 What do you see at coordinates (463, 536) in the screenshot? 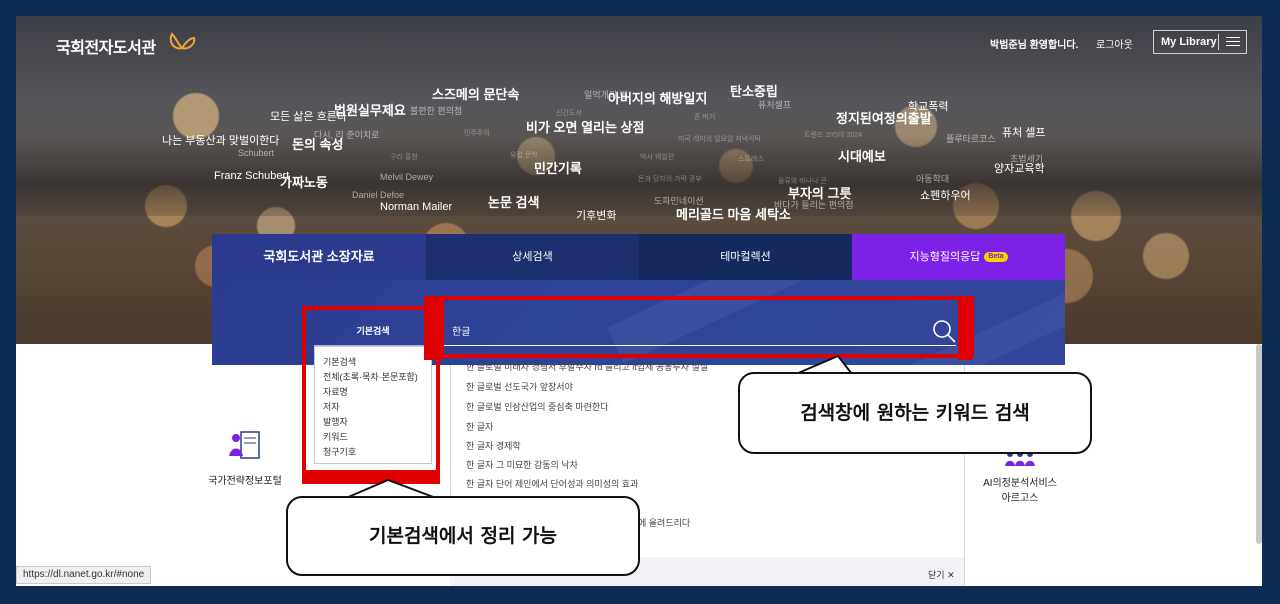
I see `annotation-callout-scope: 기본검색에서 정리 가능` at bounding box center [463, 536].